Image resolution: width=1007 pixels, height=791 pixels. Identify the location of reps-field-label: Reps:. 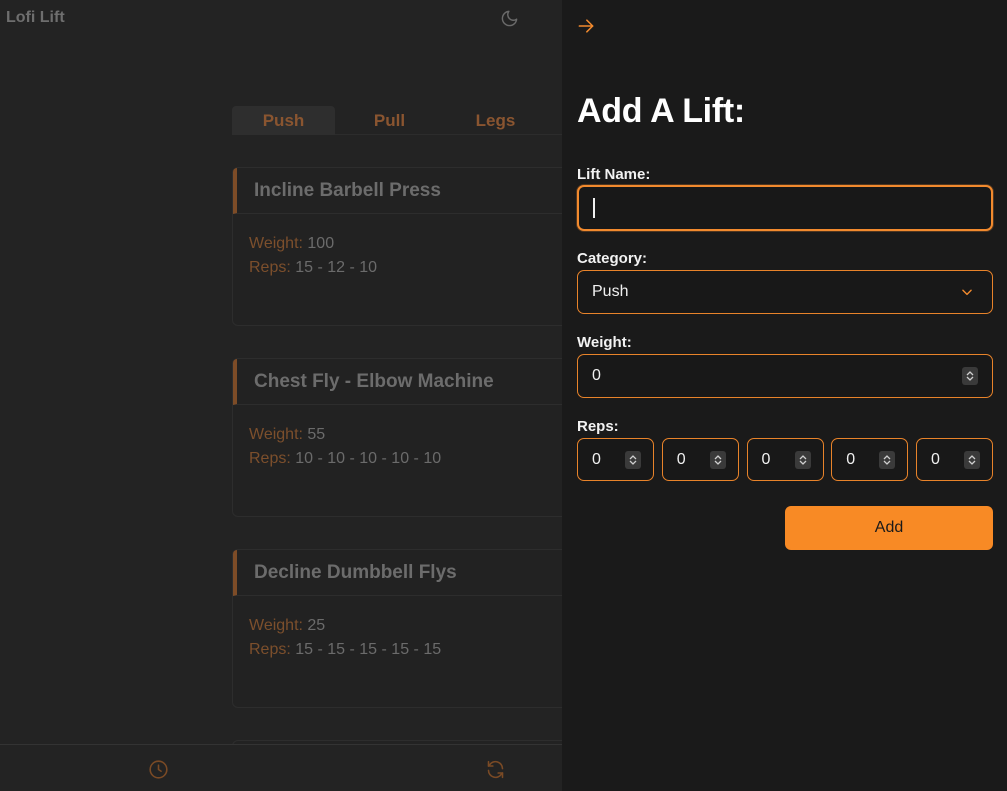
(598, 426).